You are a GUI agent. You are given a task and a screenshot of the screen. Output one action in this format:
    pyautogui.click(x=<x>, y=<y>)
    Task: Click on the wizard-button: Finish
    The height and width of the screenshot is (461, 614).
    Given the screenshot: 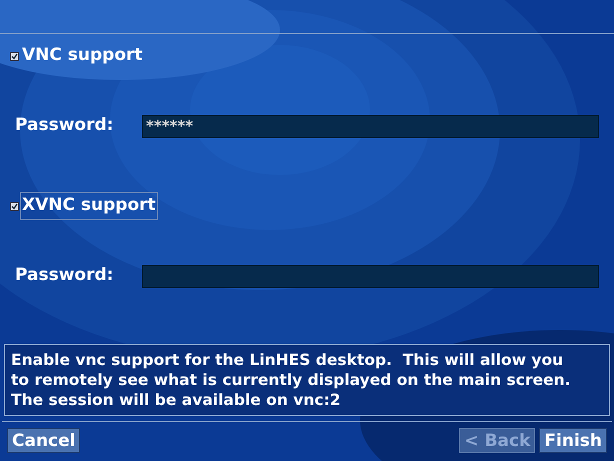 What is the action you would take?
    pyautogui.click(x=573, y=440)
    